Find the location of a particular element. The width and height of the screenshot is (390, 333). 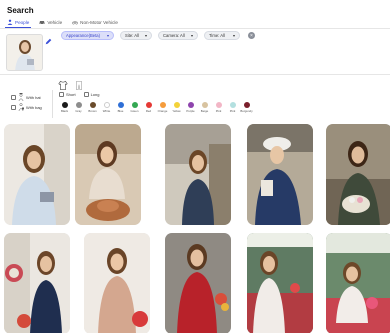

length-long-checkbox is located at coordinates (86, 94).